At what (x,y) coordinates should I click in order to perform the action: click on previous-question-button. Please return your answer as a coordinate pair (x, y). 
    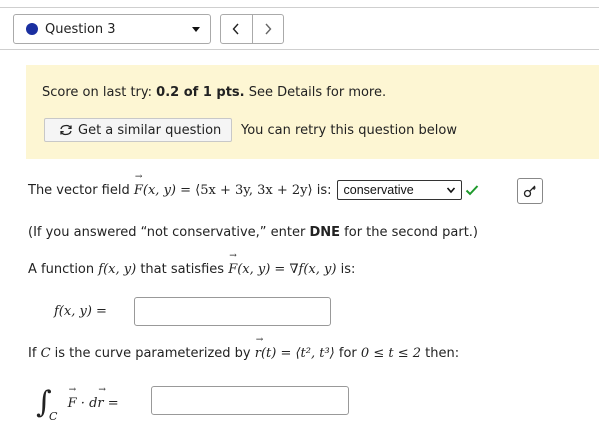
    Looking at the image, I should click on (236, 29).